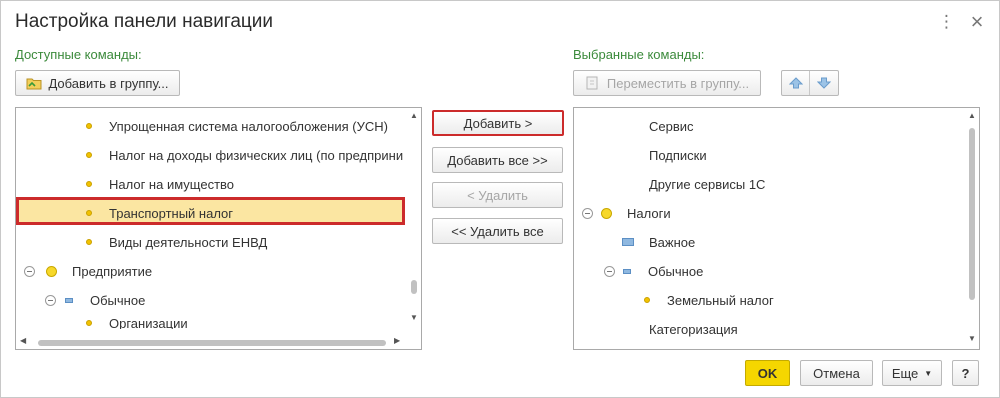 The height and width of the screenshot is (398, 1000). Describe the element at coordinates (88, 271) in the screenshot. I see `tree-group-row: Предприятие` at that location.